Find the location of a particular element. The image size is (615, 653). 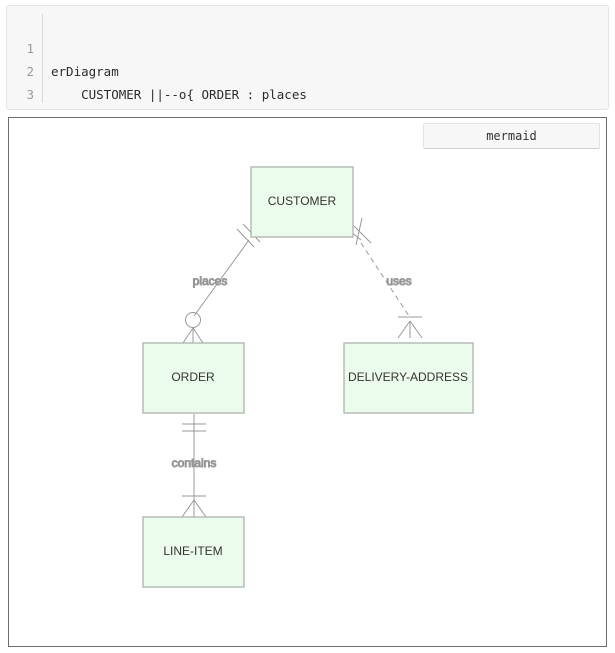

entity-order-label: ORDER is located at coordinates (193, 377).